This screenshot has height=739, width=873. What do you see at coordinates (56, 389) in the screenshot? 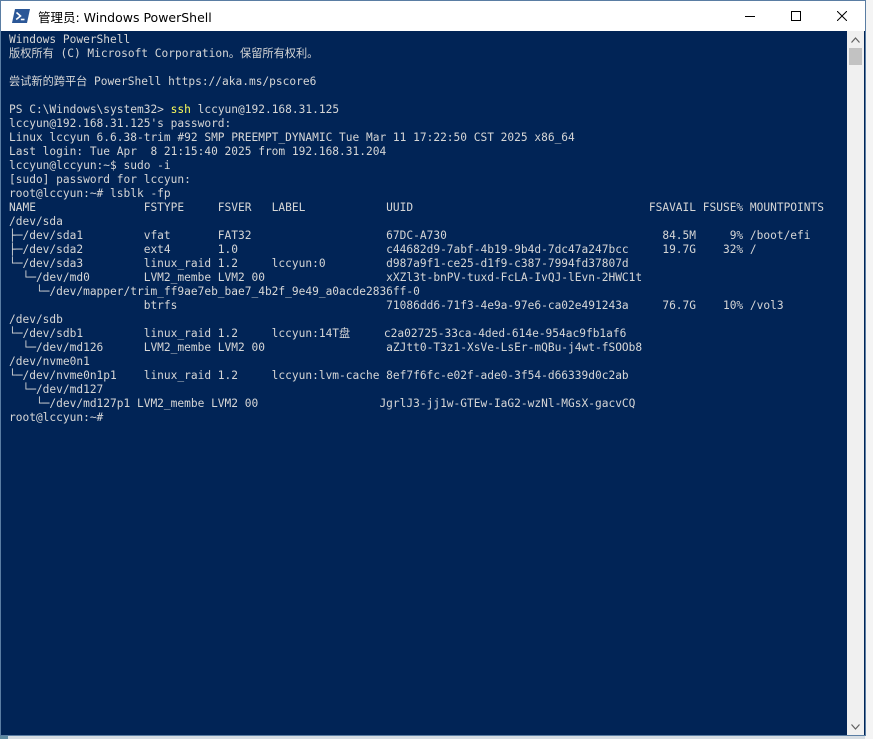
I see `terminal-line: └─/dev/md127` at bounding box center [56, 389].